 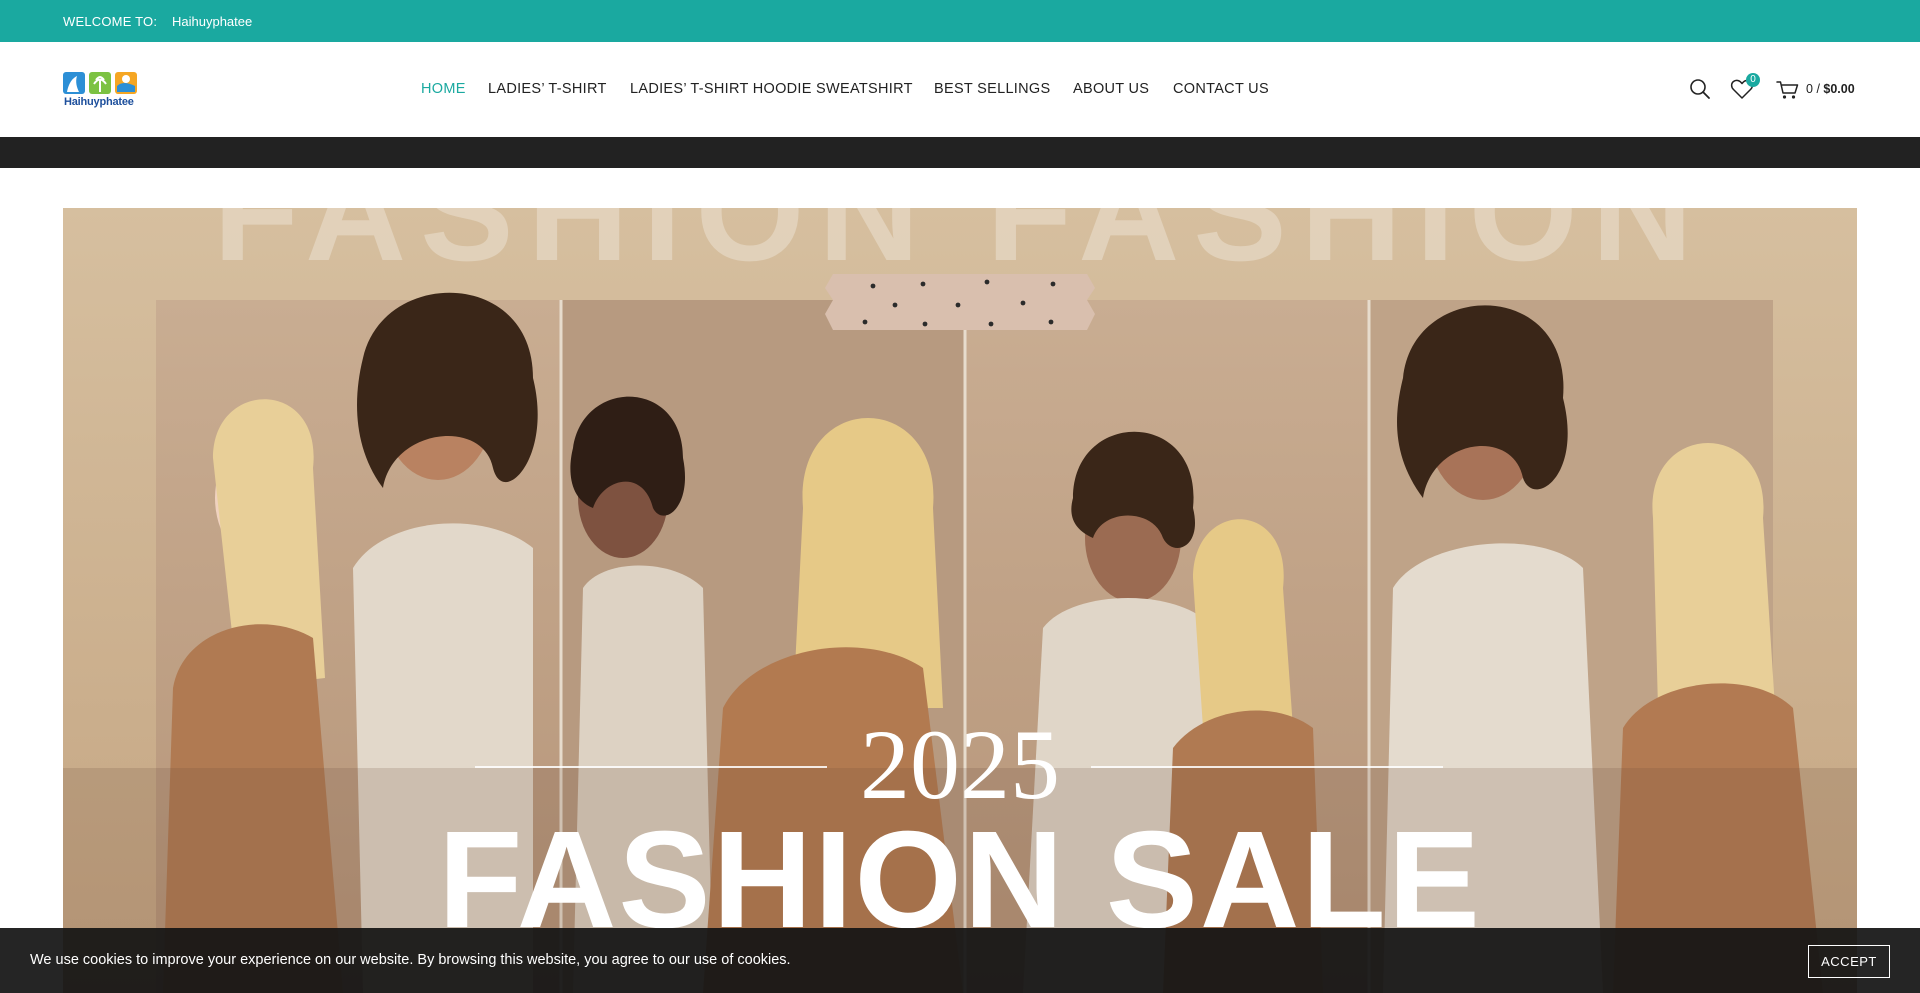 I want to click on nav-item-ladies-hoodie-sweatshirt: LADIES’ T-SHIRT HOODIE SWEATSHIRT, so click(x=771, y=89).